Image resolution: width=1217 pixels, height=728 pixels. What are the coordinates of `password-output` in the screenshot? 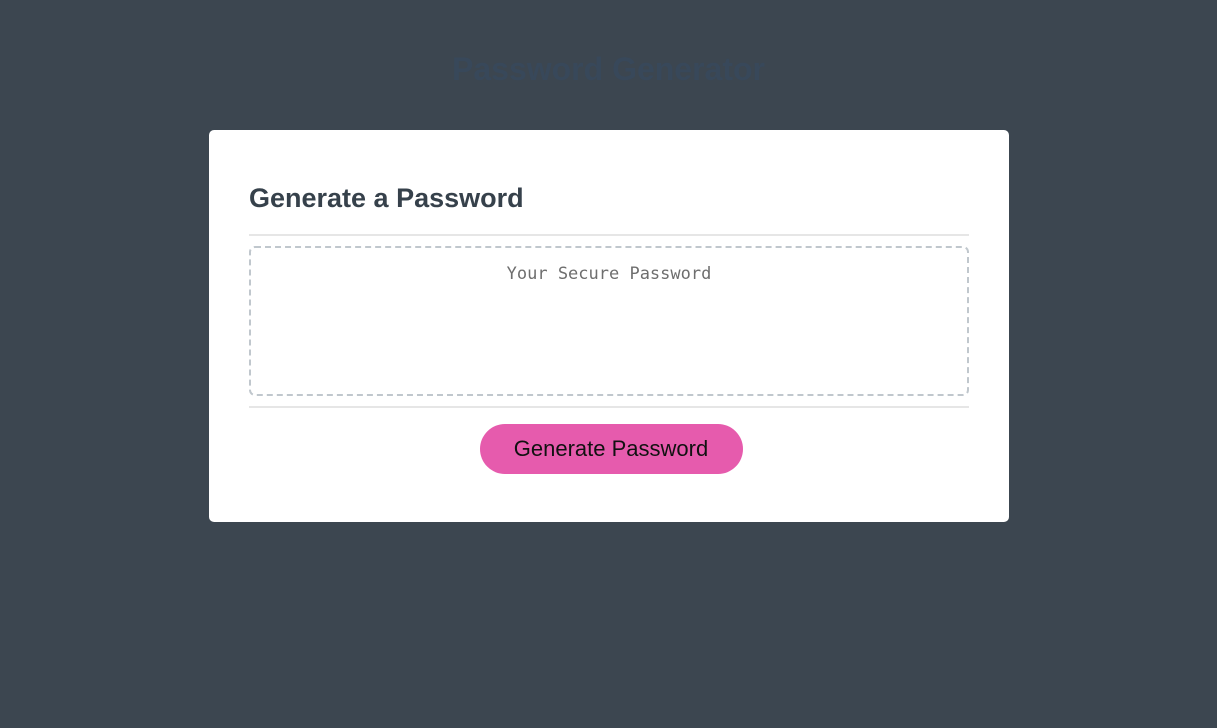 It's located at (609, 321).